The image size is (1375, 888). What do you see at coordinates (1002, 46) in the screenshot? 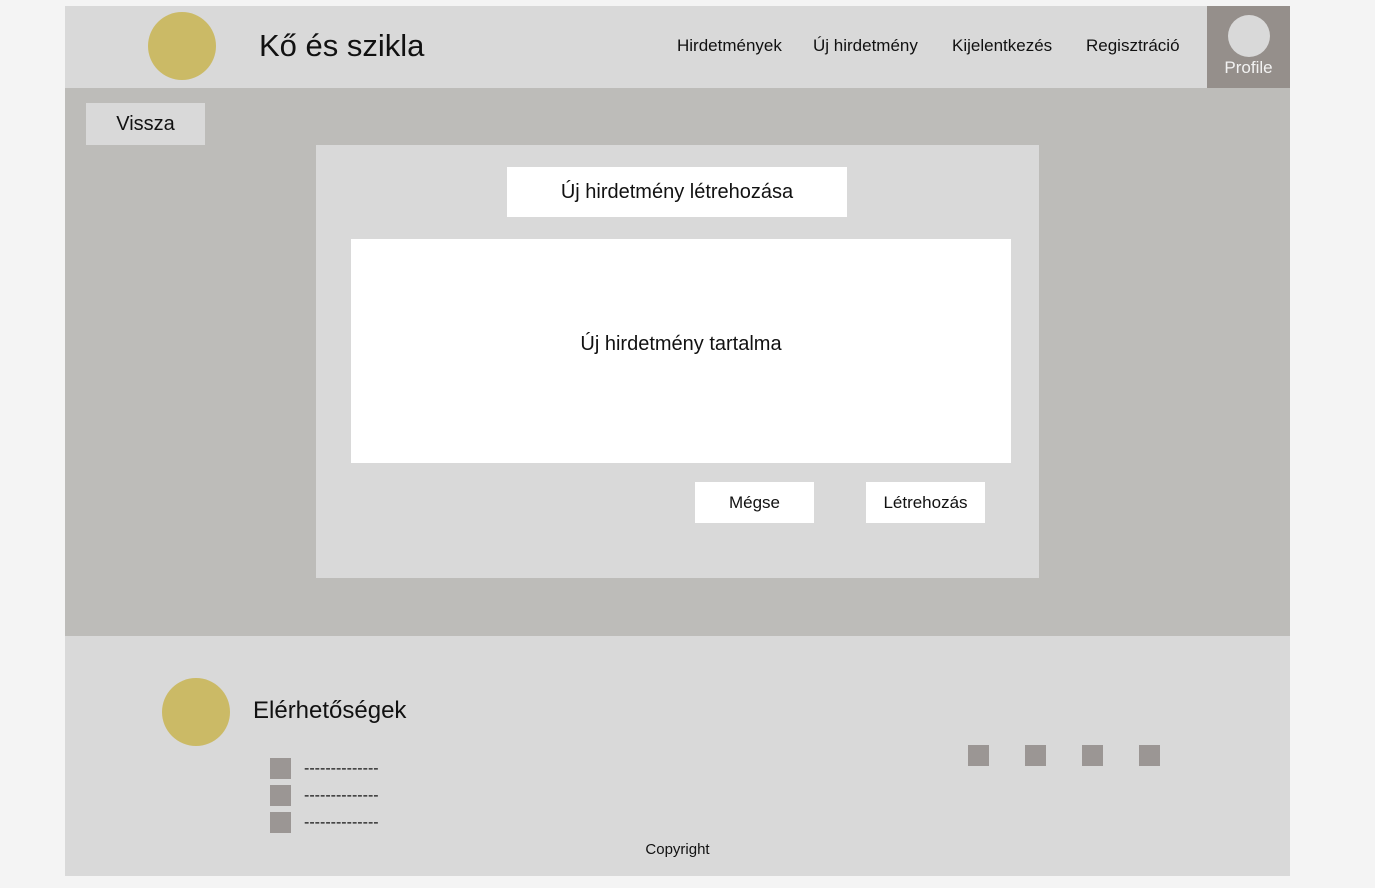
I see `nav-kijelentkezes: Kijelentkezés` at bounding box center [1002, 46].